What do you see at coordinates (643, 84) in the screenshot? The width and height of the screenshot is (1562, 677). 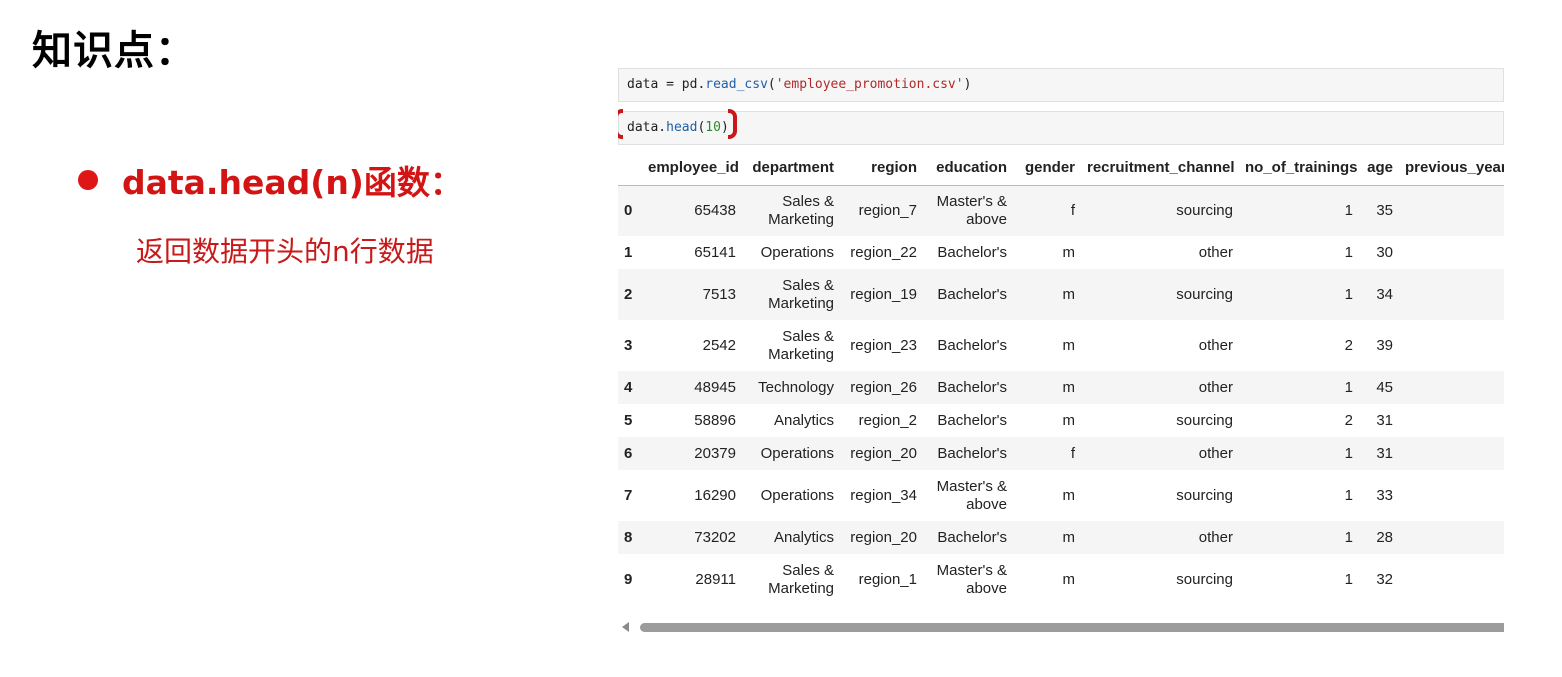 I see `code-var: data` at bounding box center [643, 84].